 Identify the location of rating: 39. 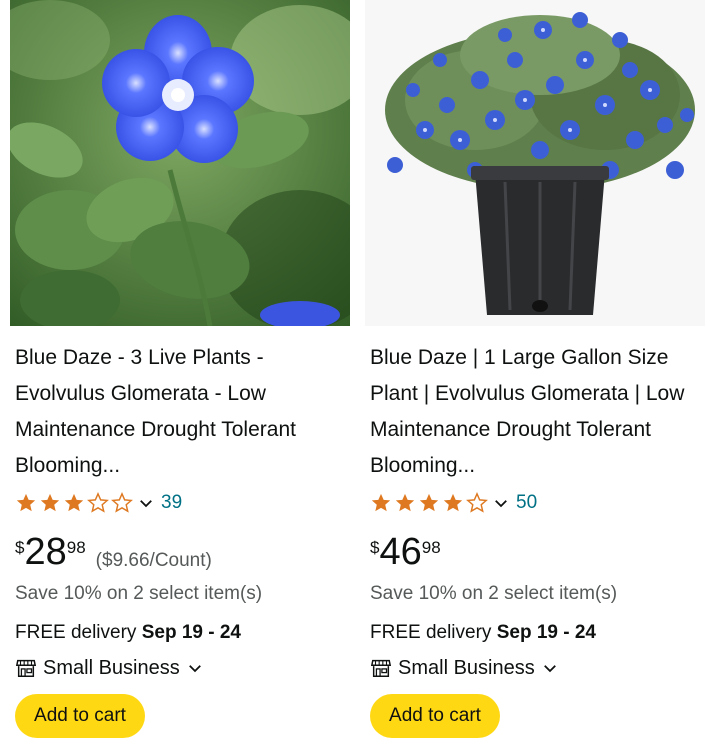
(98, 503).